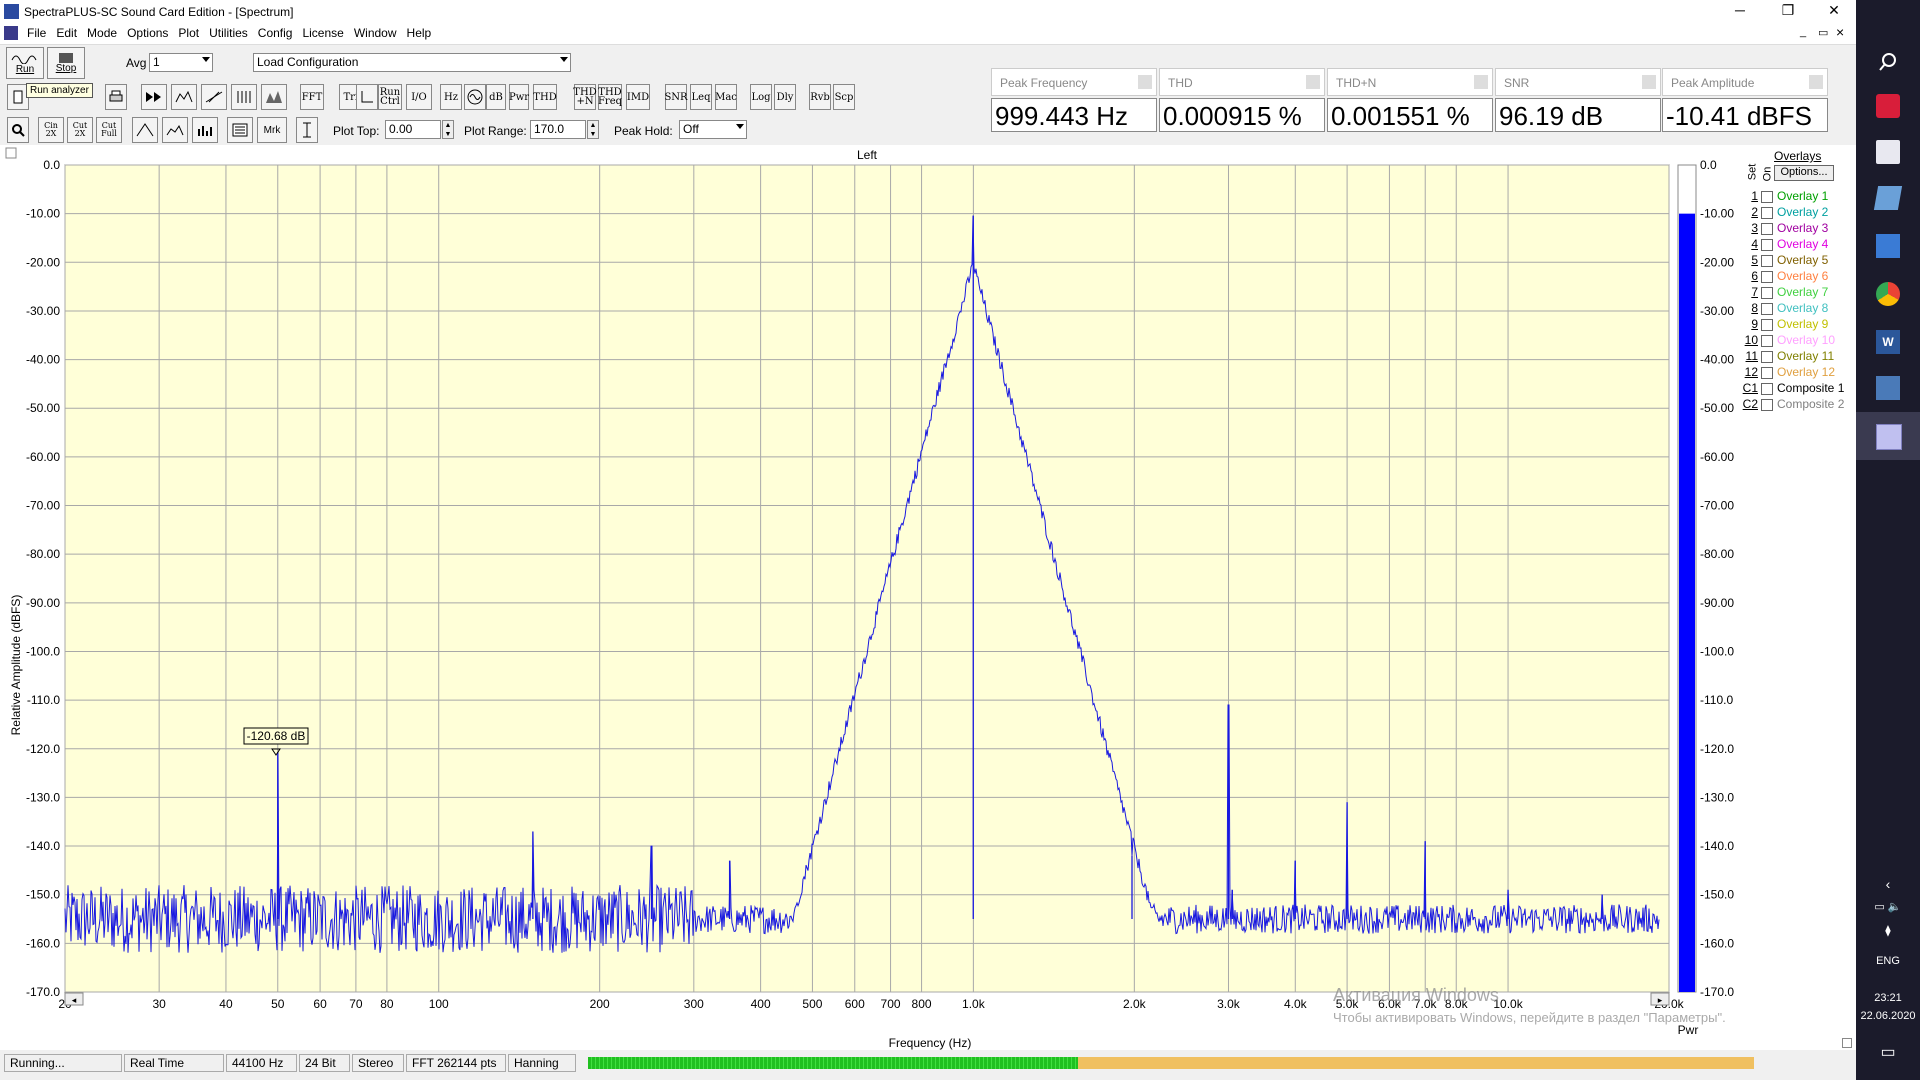 This screenshot has width=1920, height=1080. What do you see at coordinates (322, 33) in the screenshot?
I see `menu-license: License` at bounding box center [322, 33].